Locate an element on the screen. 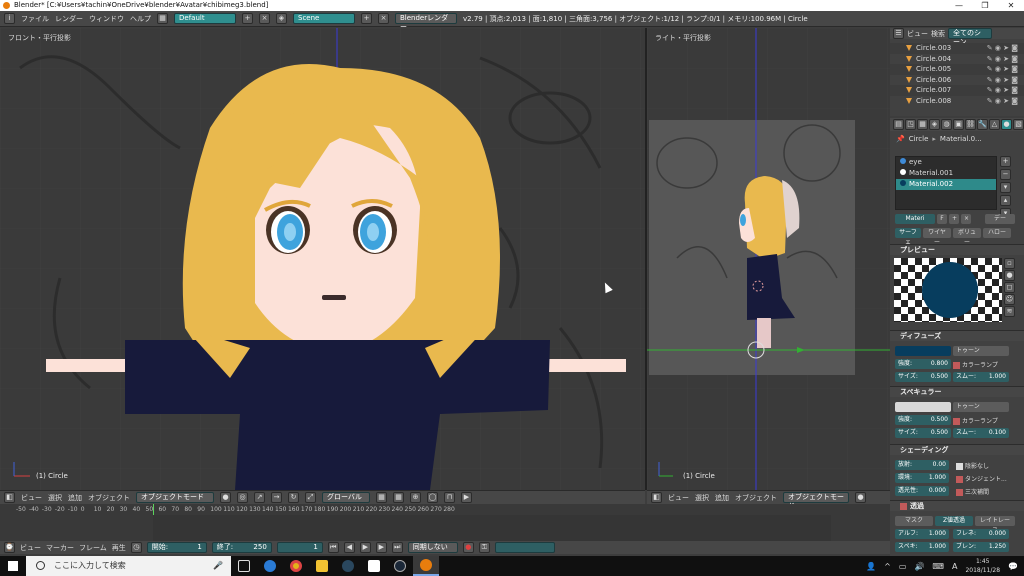  timeline-menu-playback: 再生 is located at coordinates (119, 548).